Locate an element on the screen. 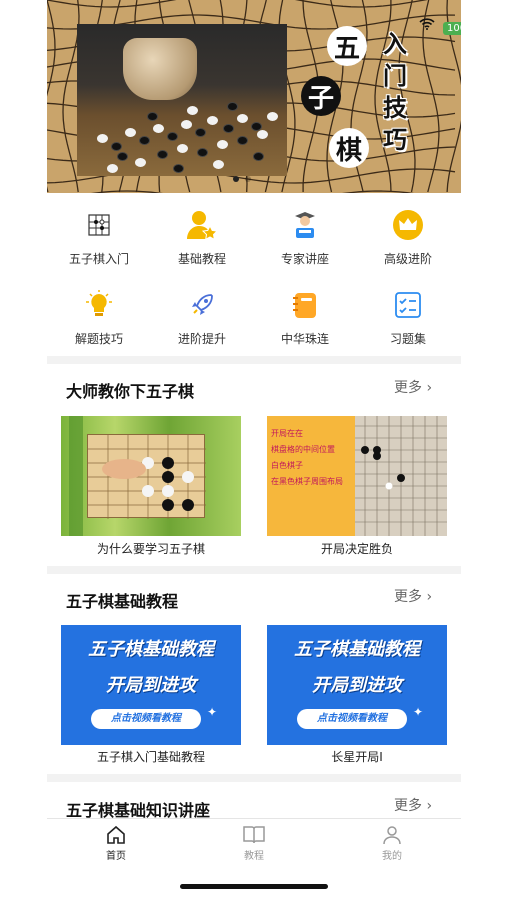 The image size is (507, 900). more-link-basics: 更多 › is located at coordinates (413, 596).